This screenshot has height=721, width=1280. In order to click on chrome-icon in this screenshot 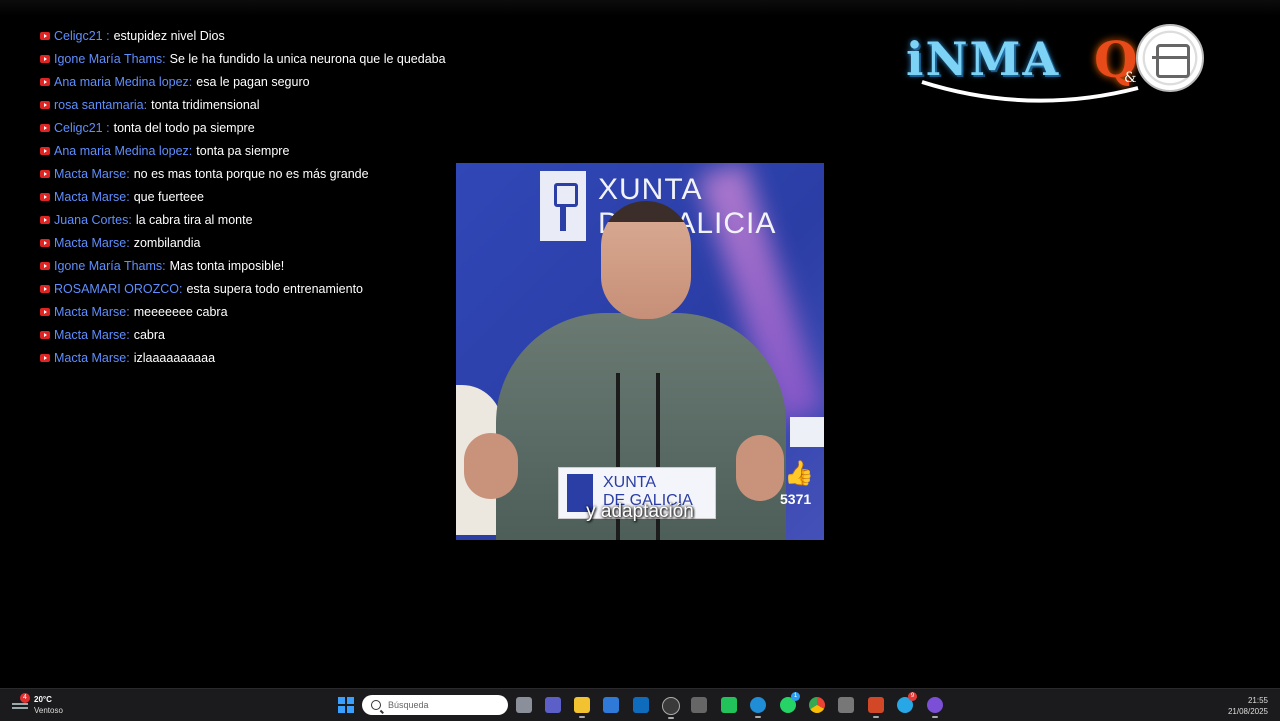, I will do `click(817, 705)`.